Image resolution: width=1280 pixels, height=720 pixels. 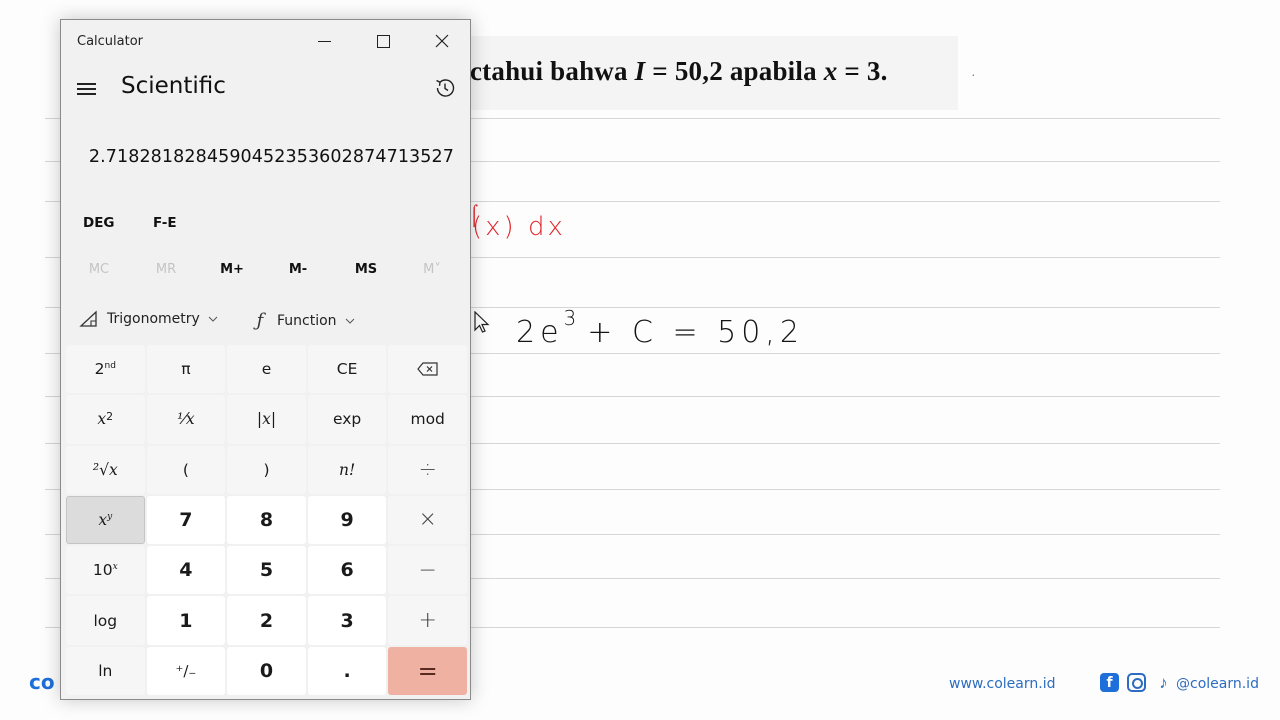 I want to click on digit-8-key: 8, so click(x=266, y=520).